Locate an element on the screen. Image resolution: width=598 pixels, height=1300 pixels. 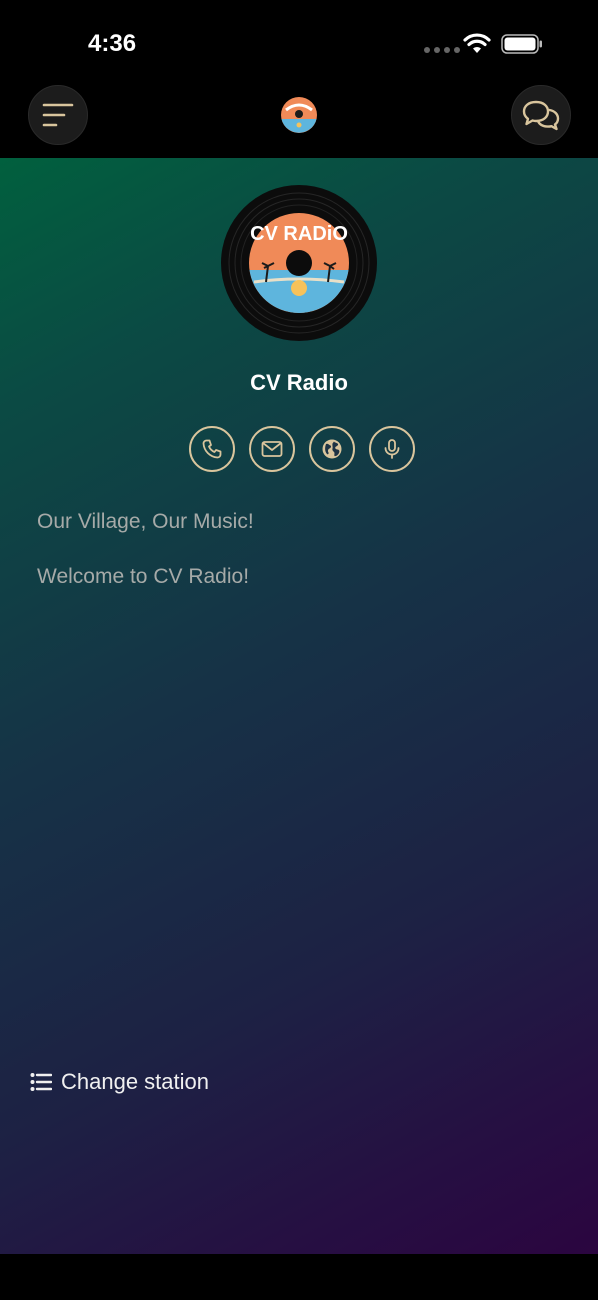
cv-radio-logo is located at coordinates (299, 115).